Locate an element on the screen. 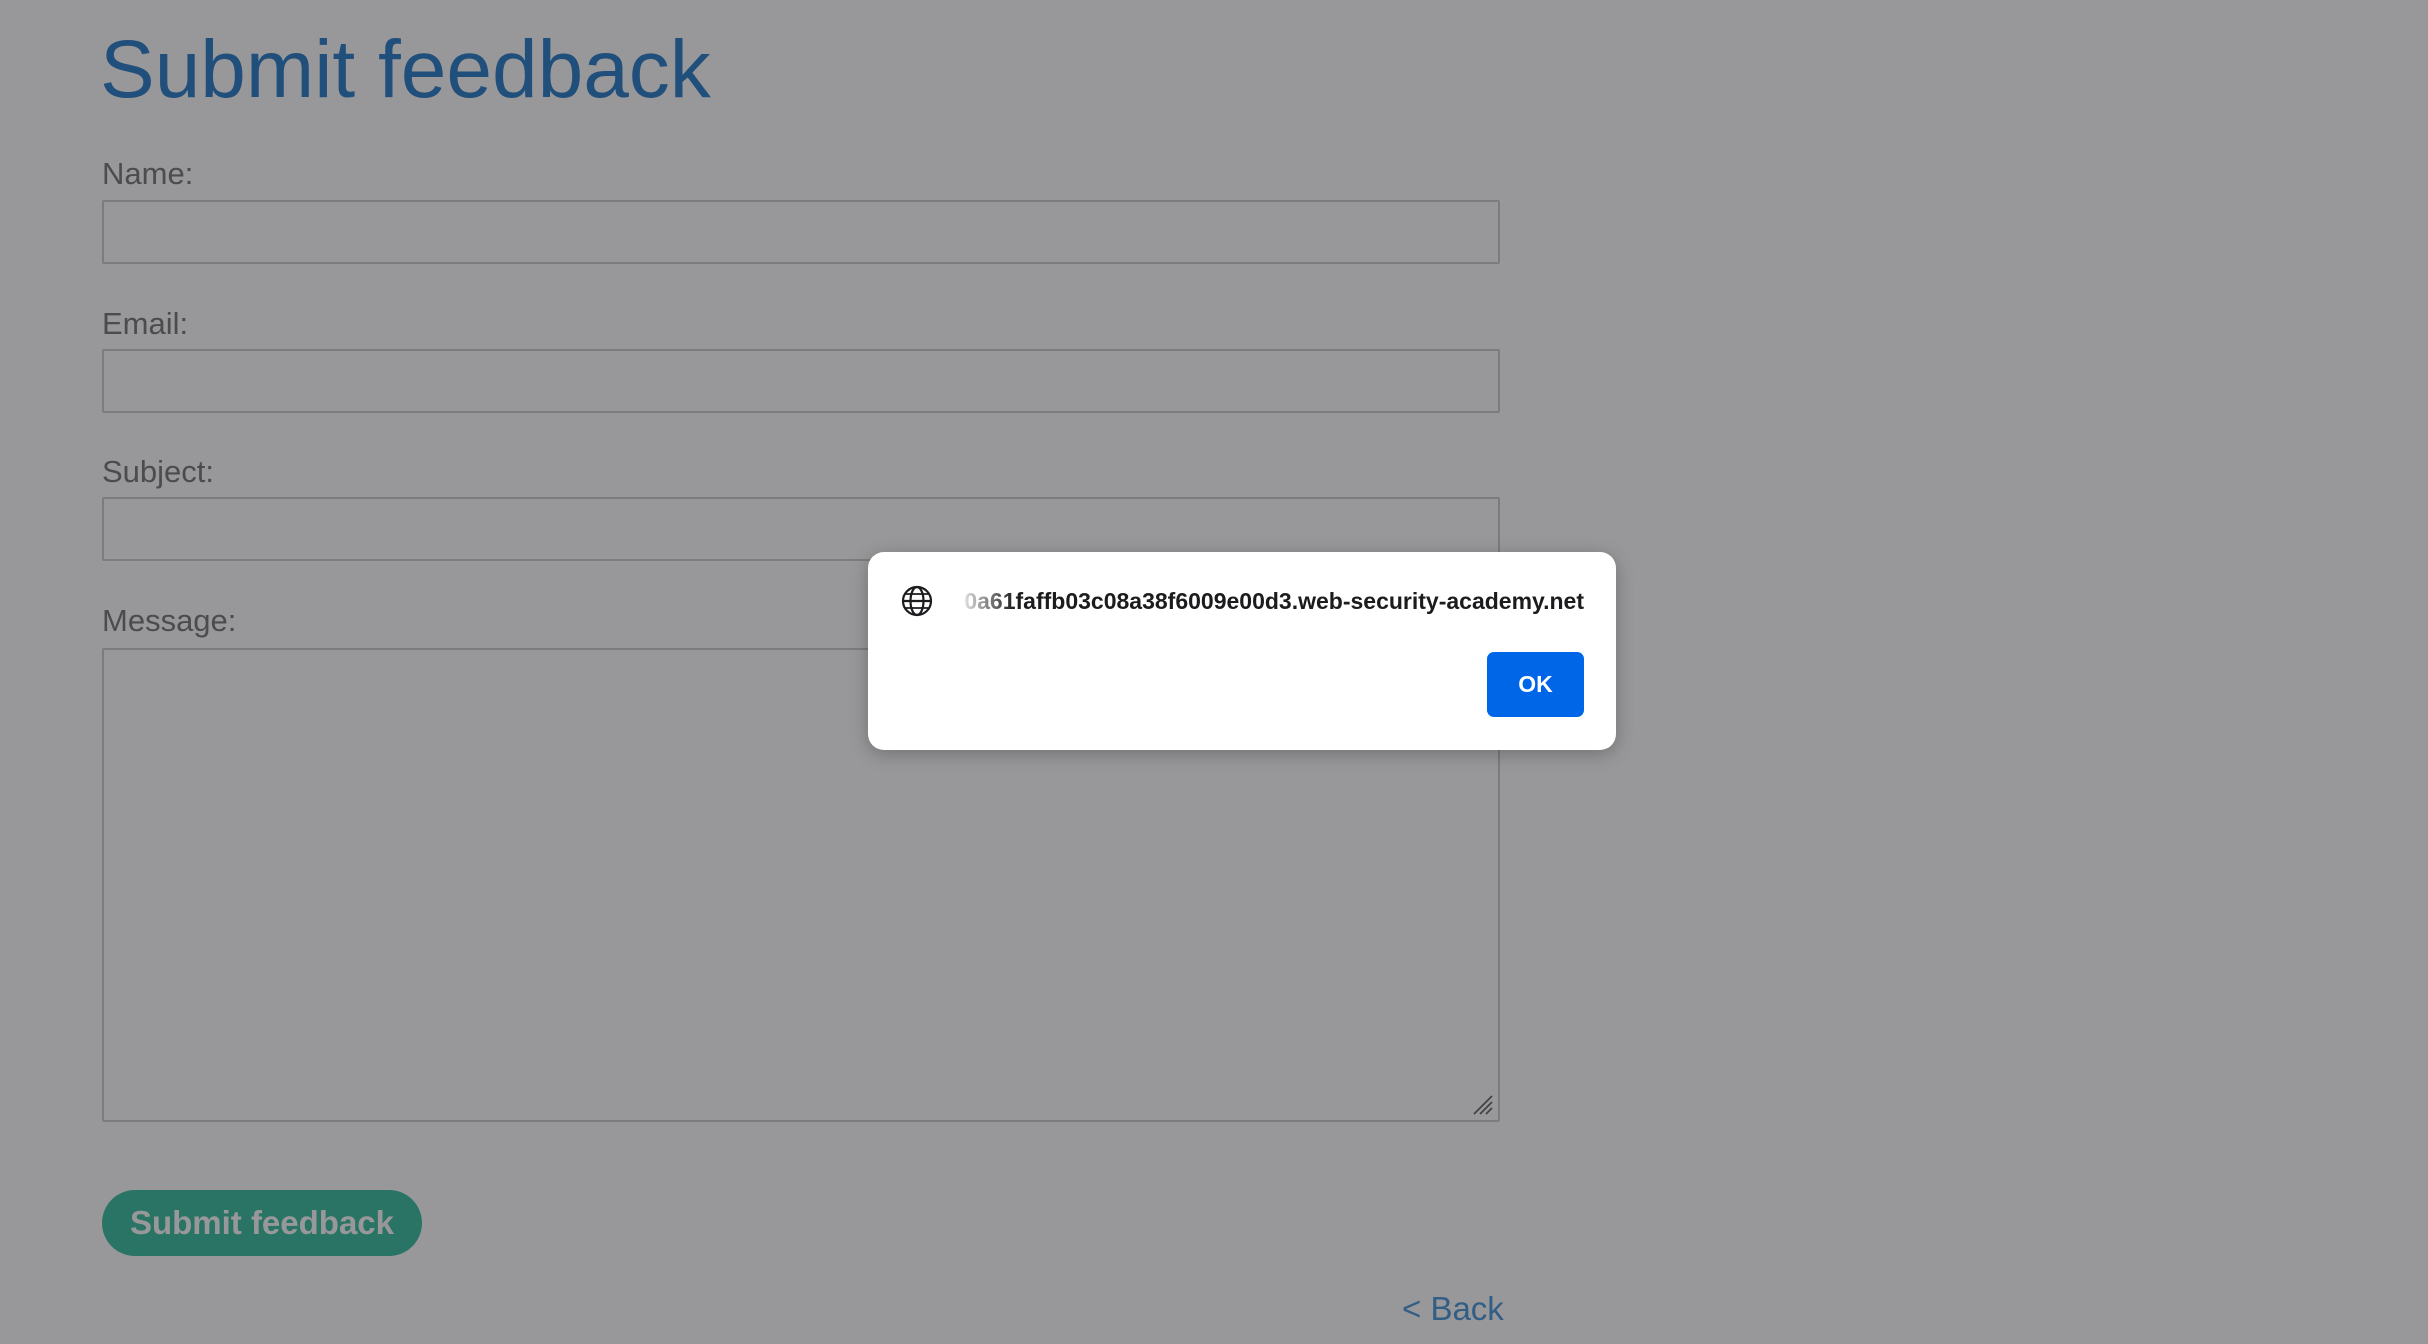 The height and width of the screenshot is (1344, 2428). dialog-origin-fade is located at coordinates (979, 601).